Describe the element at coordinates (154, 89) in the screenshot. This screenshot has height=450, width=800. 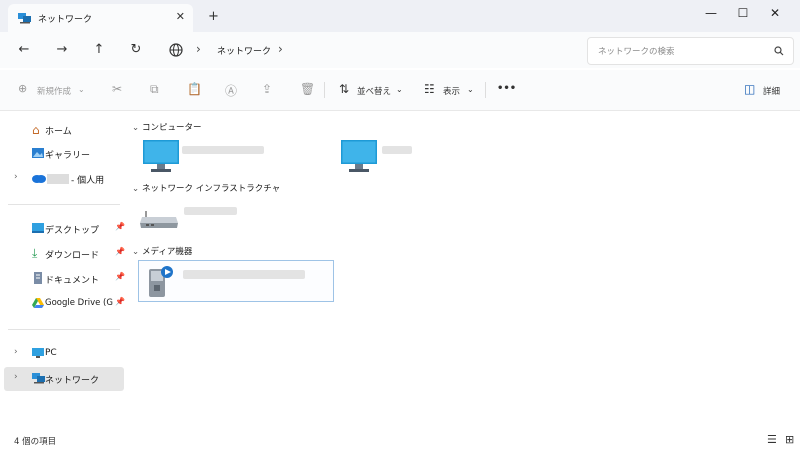
I see `copy-icon: ⧉` at that location.